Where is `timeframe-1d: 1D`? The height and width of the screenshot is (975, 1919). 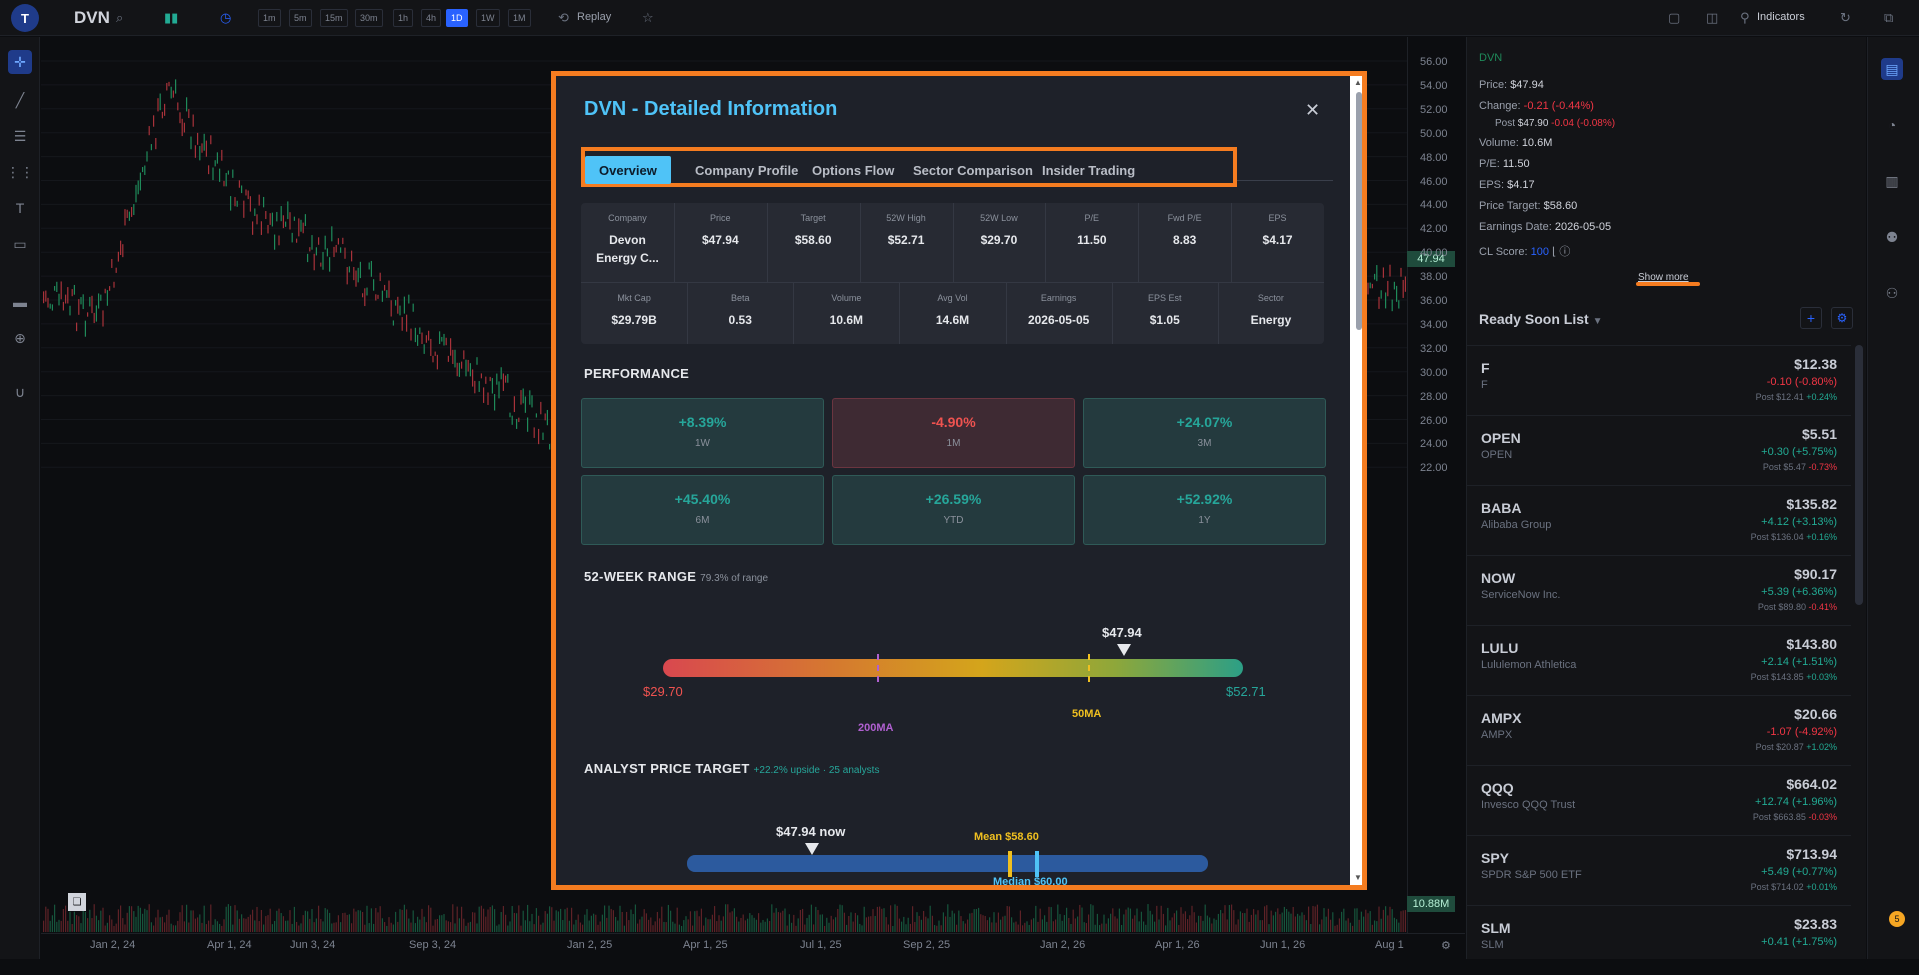 timeframe-1d: 1D is located at coordinates (457, 18).